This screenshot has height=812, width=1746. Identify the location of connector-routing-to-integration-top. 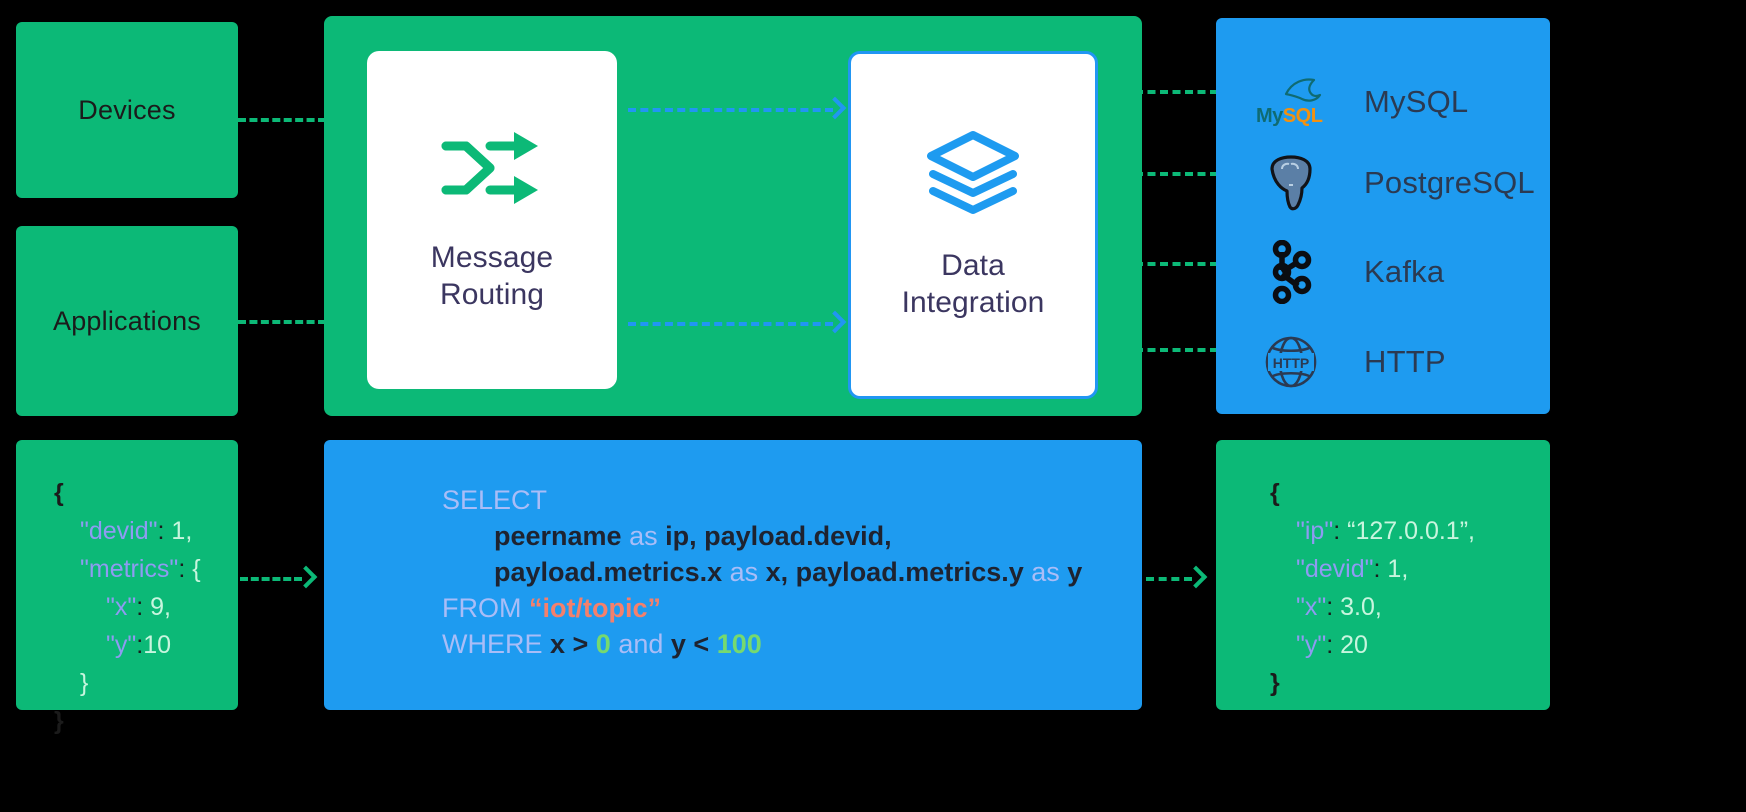
(730, 110).